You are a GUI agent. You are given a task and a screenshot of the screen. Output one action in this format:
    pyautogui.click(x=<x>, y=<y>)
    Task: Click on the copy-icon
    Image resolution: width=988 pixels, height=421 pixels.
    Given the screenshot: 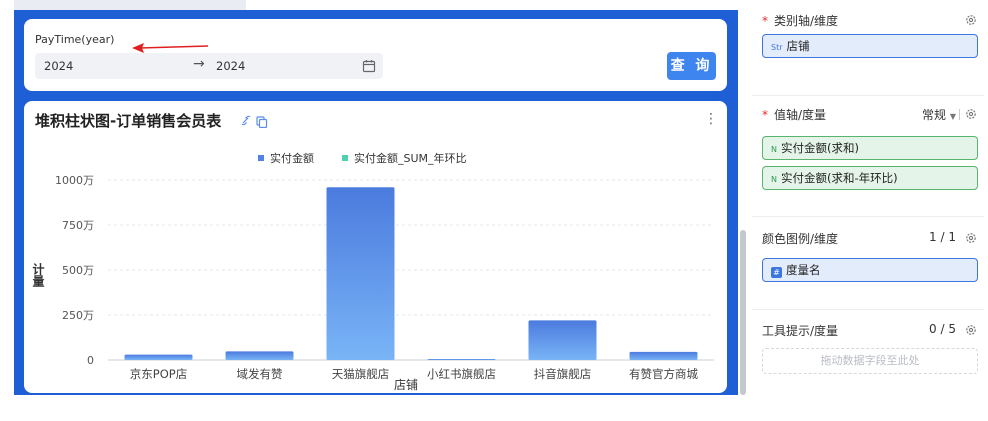 What is the action you would take?
    pyautogui.click(x=262, y=122)
    